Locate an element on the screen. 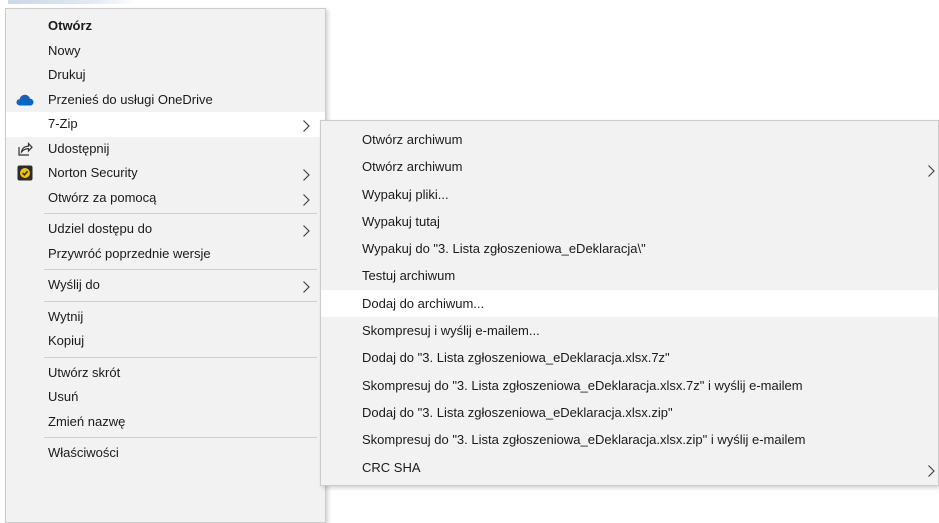 The image size is (939, 523). menu-item-wlasciwosci: Właściwości is located at coordinates (165, 453).